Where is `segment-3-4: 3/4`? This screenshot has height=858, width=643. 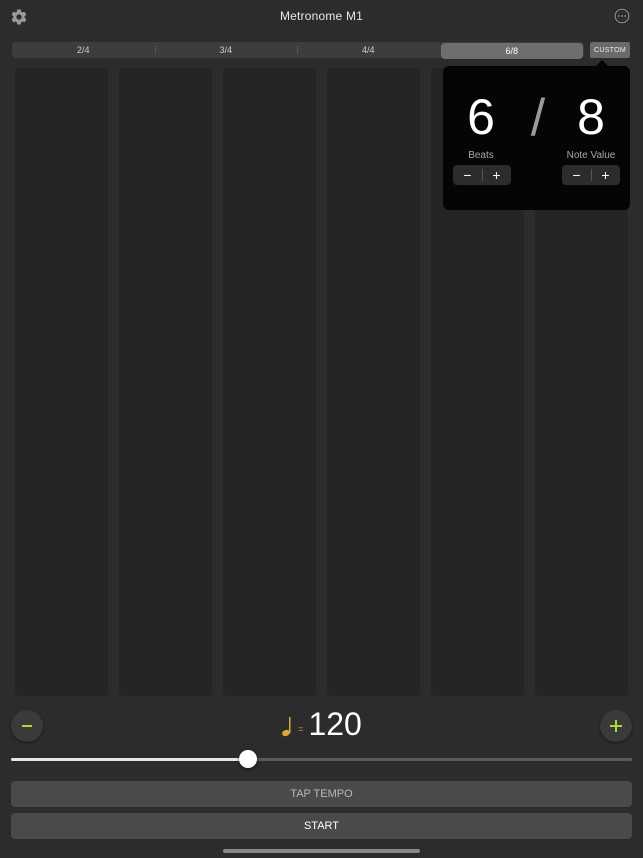
segment-3-4: 3/4 is located at coordinates (226, 50).